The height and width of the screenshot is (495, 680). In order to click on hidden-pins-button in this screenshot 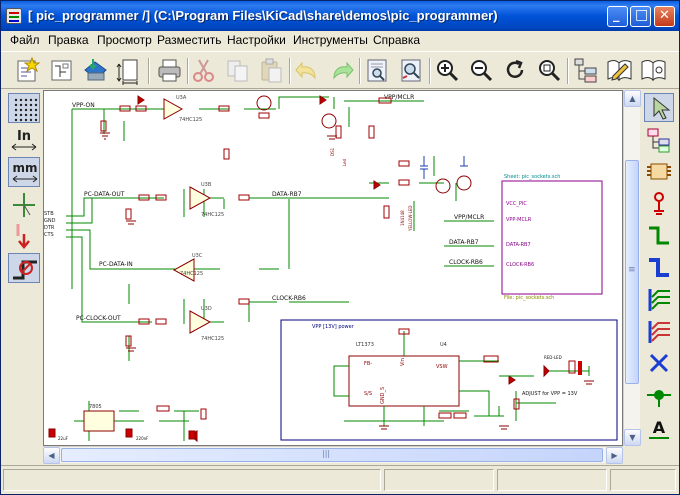, I will do `click(24, 236)`.